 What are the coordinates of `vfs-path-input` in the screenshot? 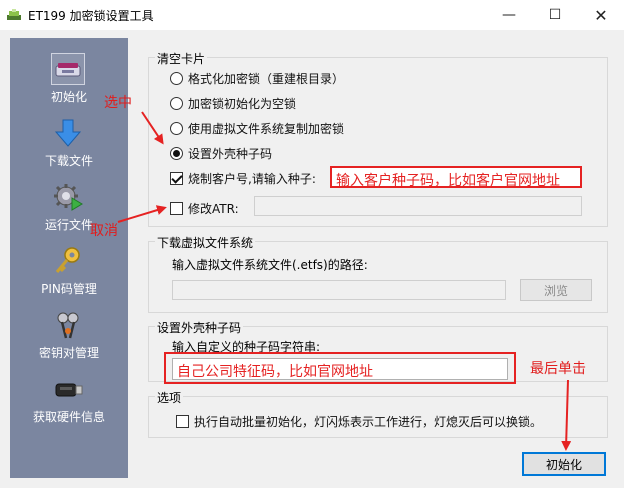 It's located at (339, 290).